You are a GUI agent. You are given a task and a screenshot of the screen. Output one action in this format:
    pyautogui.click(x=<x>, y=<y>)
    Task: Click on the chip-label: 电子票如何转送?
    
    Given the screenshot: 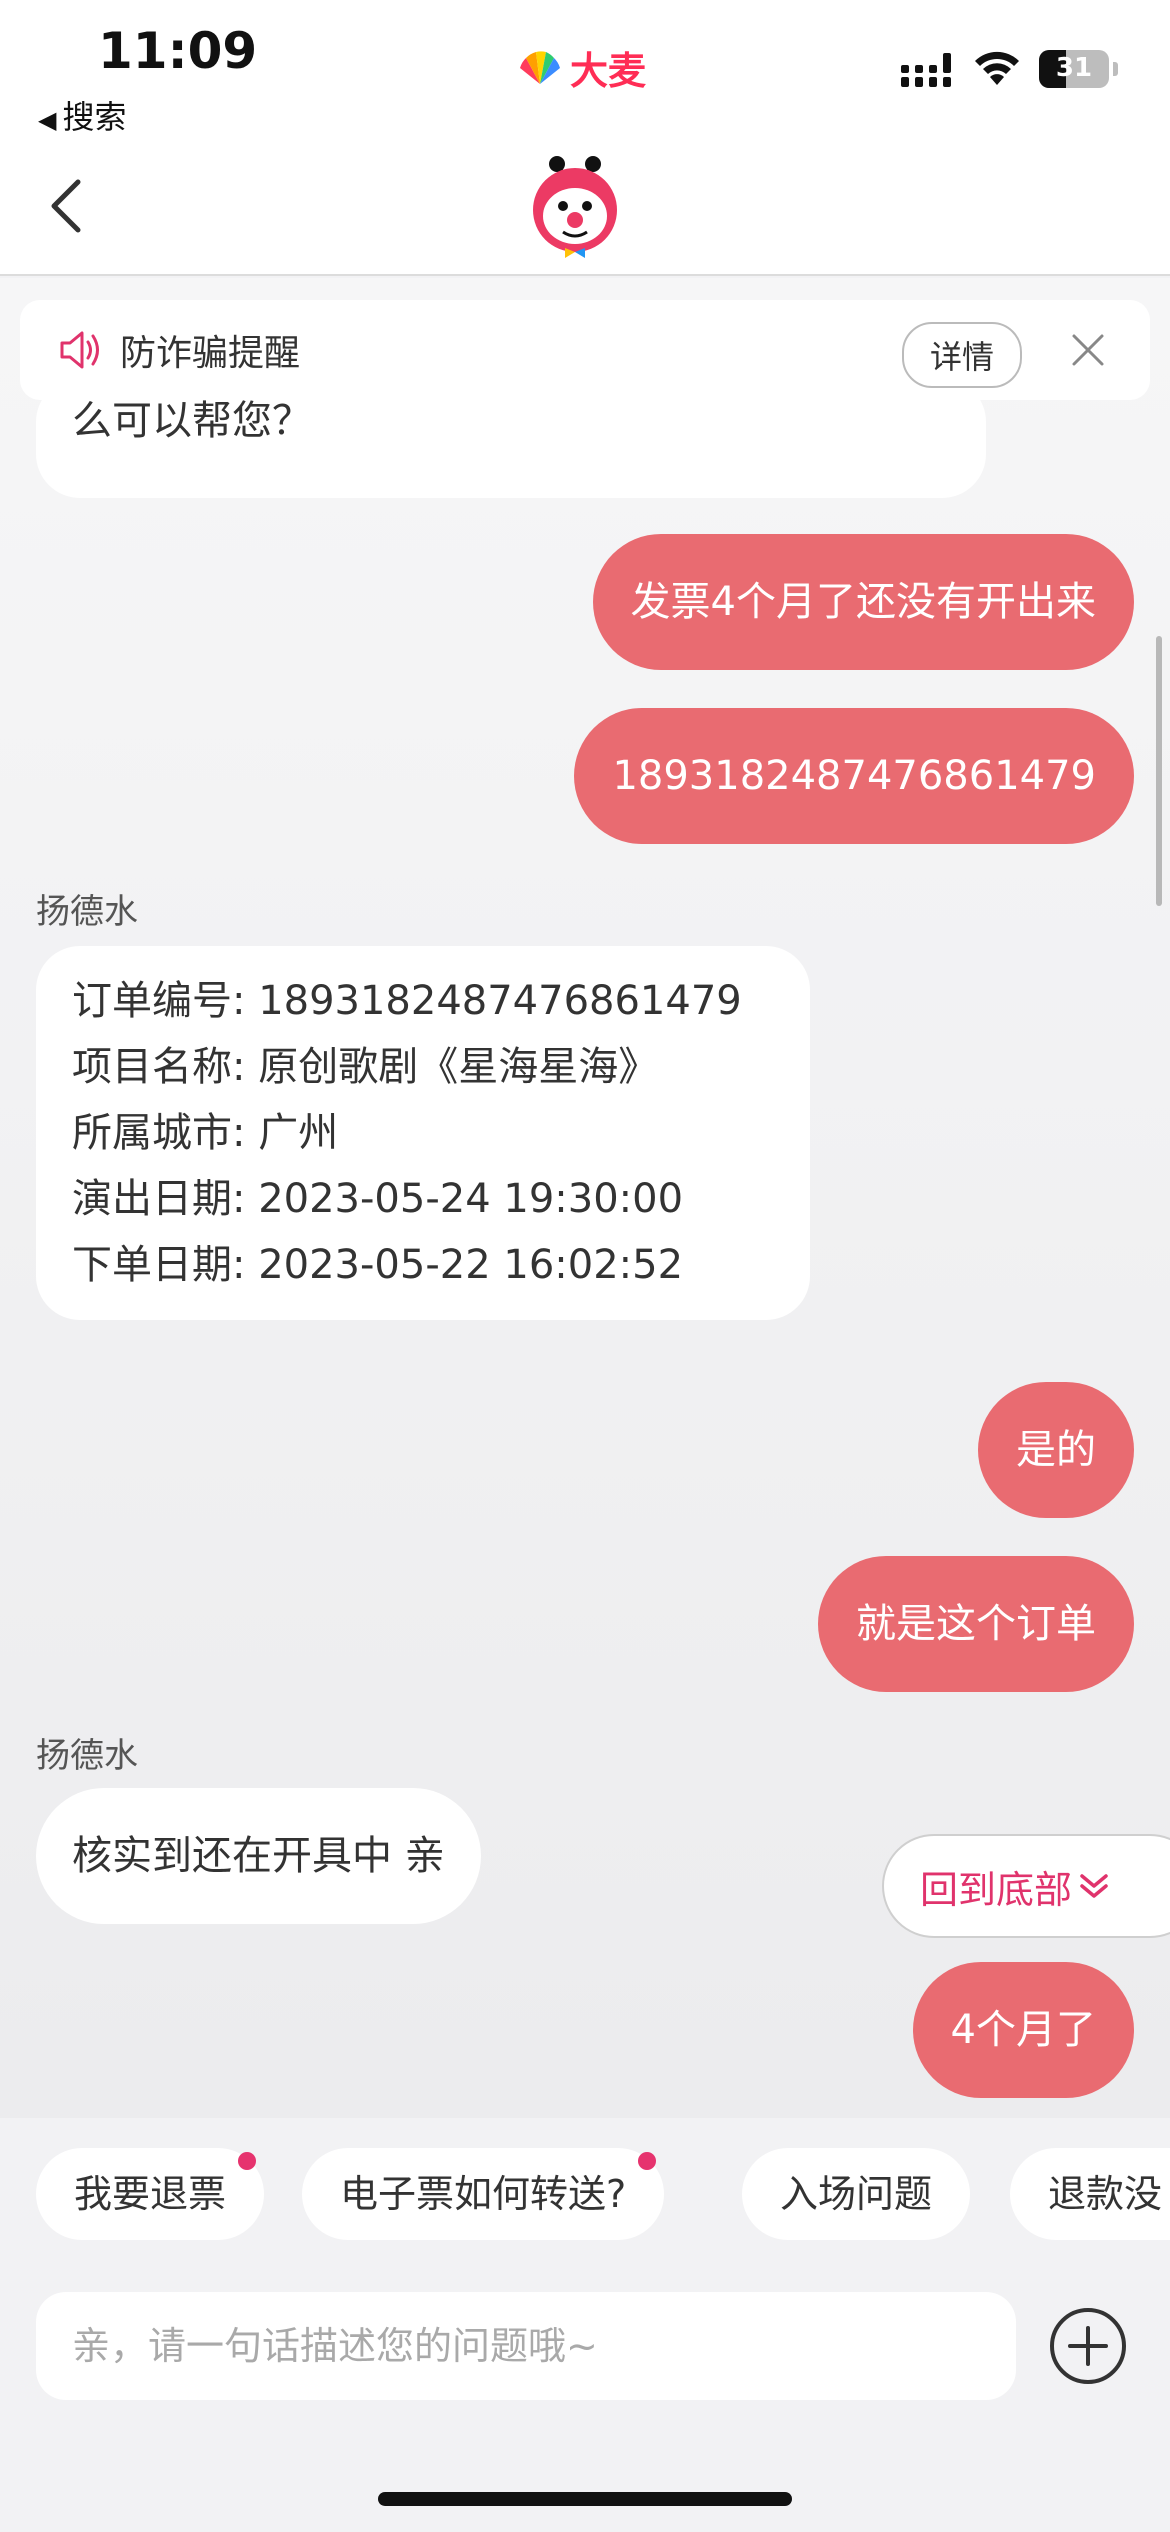 What is the action you would take?
    pyautogui.click(x=483, y=2194)
    